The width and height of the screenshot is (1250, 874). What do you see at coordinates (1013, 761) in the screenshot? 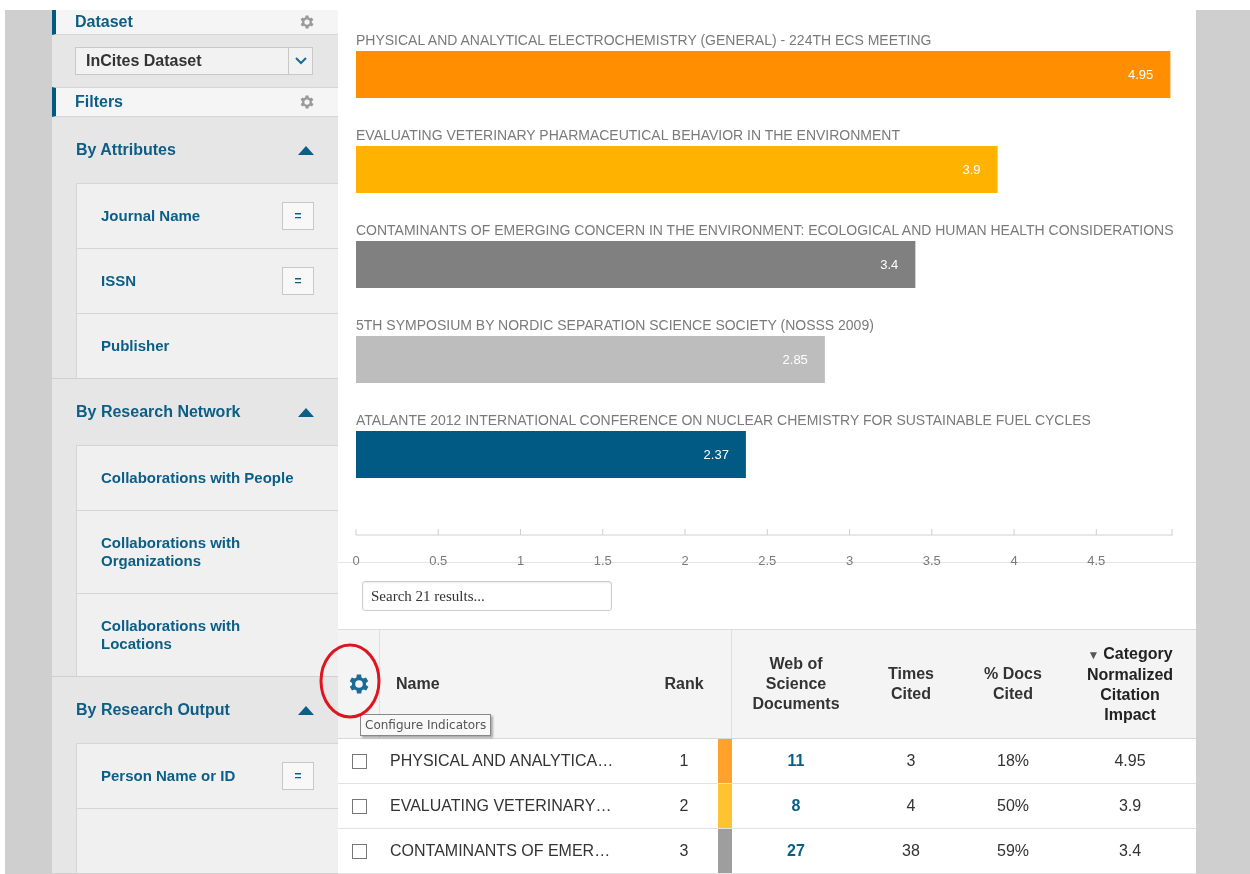
I see `table-cell-text: 18%` at bounding box center [1013, 761].